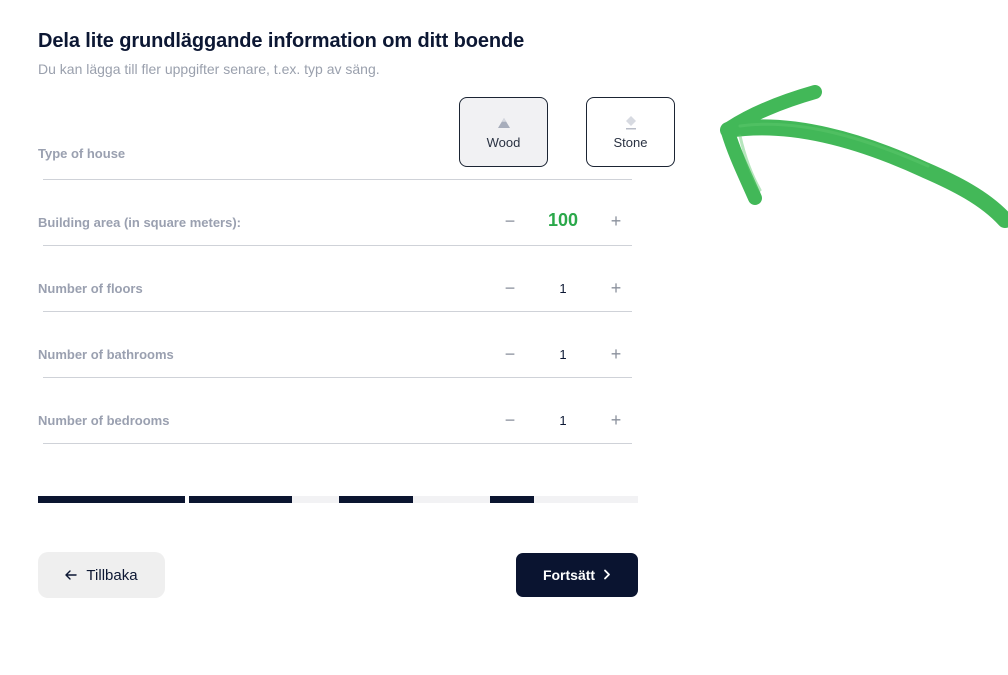 This screenshot has height=675, width=1008. Describe the element at coordinates (510, 420) in the screenshot. I see `bedrooms-decrement-button: −` at that location.